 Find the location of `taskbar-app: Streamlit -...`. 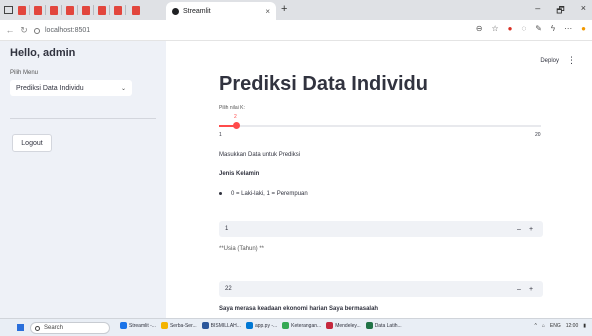

taskbar-app: Streamlit -... is located at coordinates (138, 325).